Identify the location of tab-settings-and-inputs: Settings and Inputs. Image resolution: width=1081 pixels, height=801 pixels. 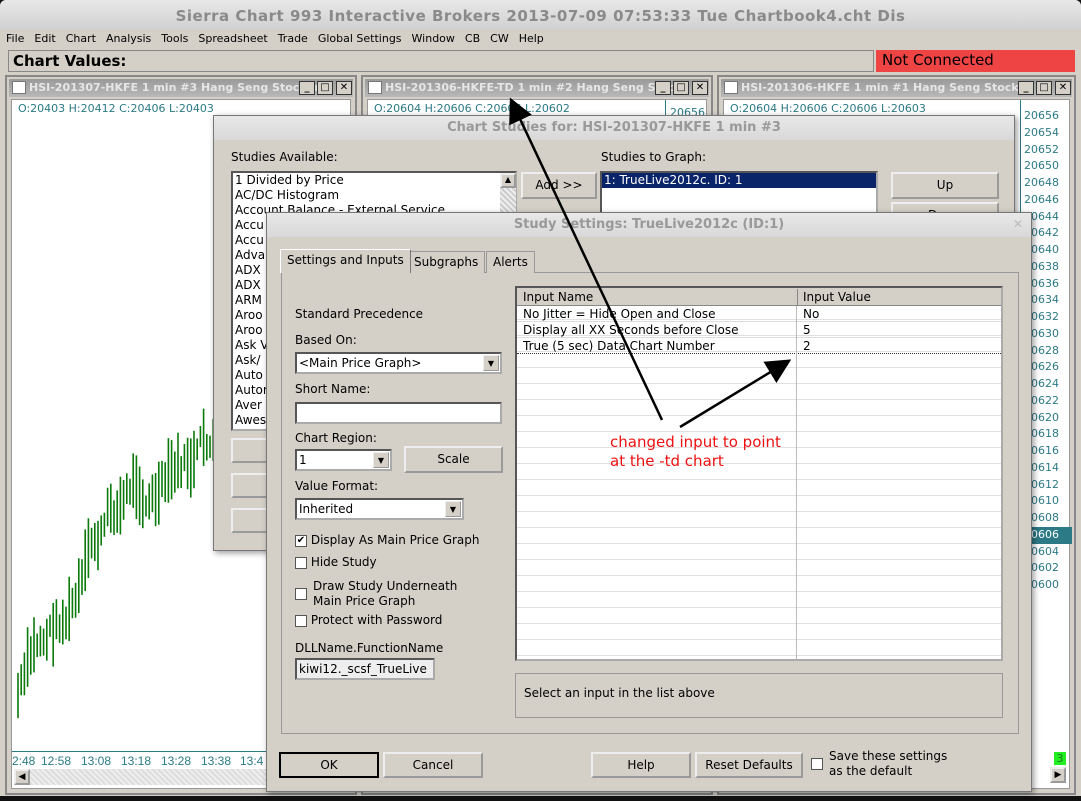
(345, 261).